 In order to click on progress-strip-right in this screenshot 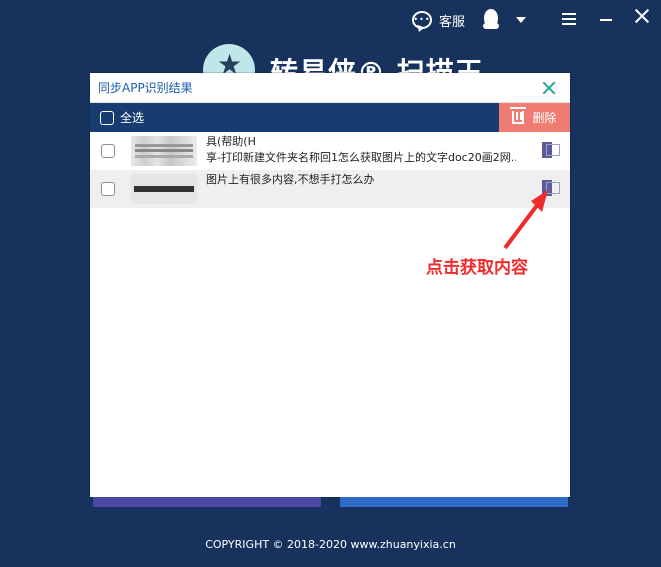, I will do `click(454, 502)`.